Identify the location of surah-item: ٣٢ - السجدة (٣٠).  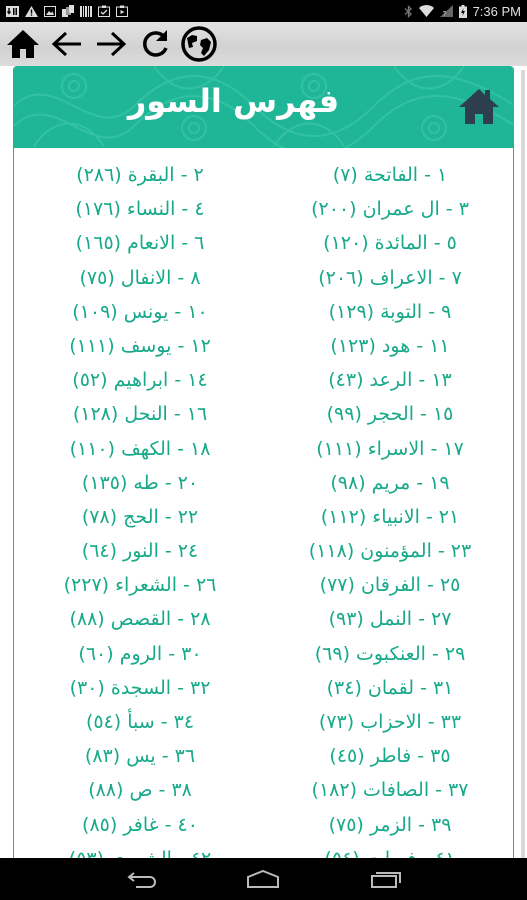
(140, 688).